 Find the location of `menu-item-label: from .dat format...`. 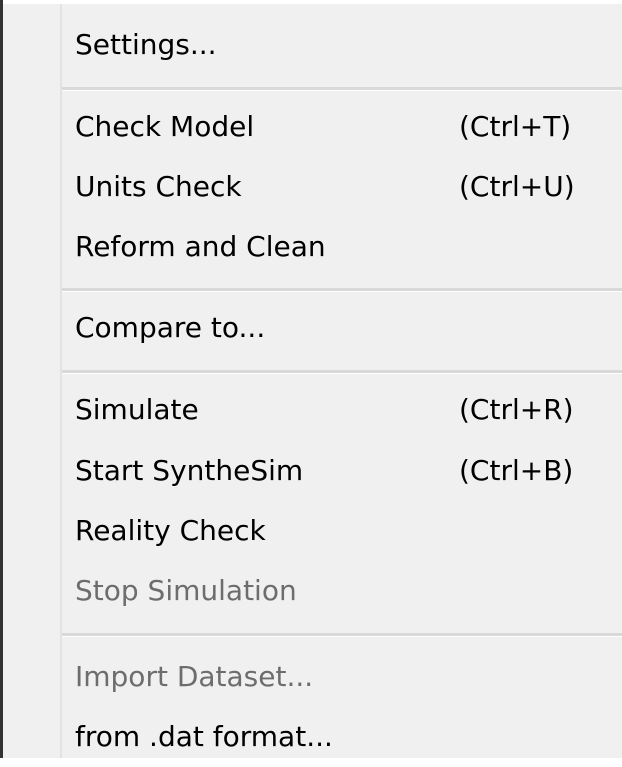

menu-item-label: from .dat format... is located at coordinates (204, 736).